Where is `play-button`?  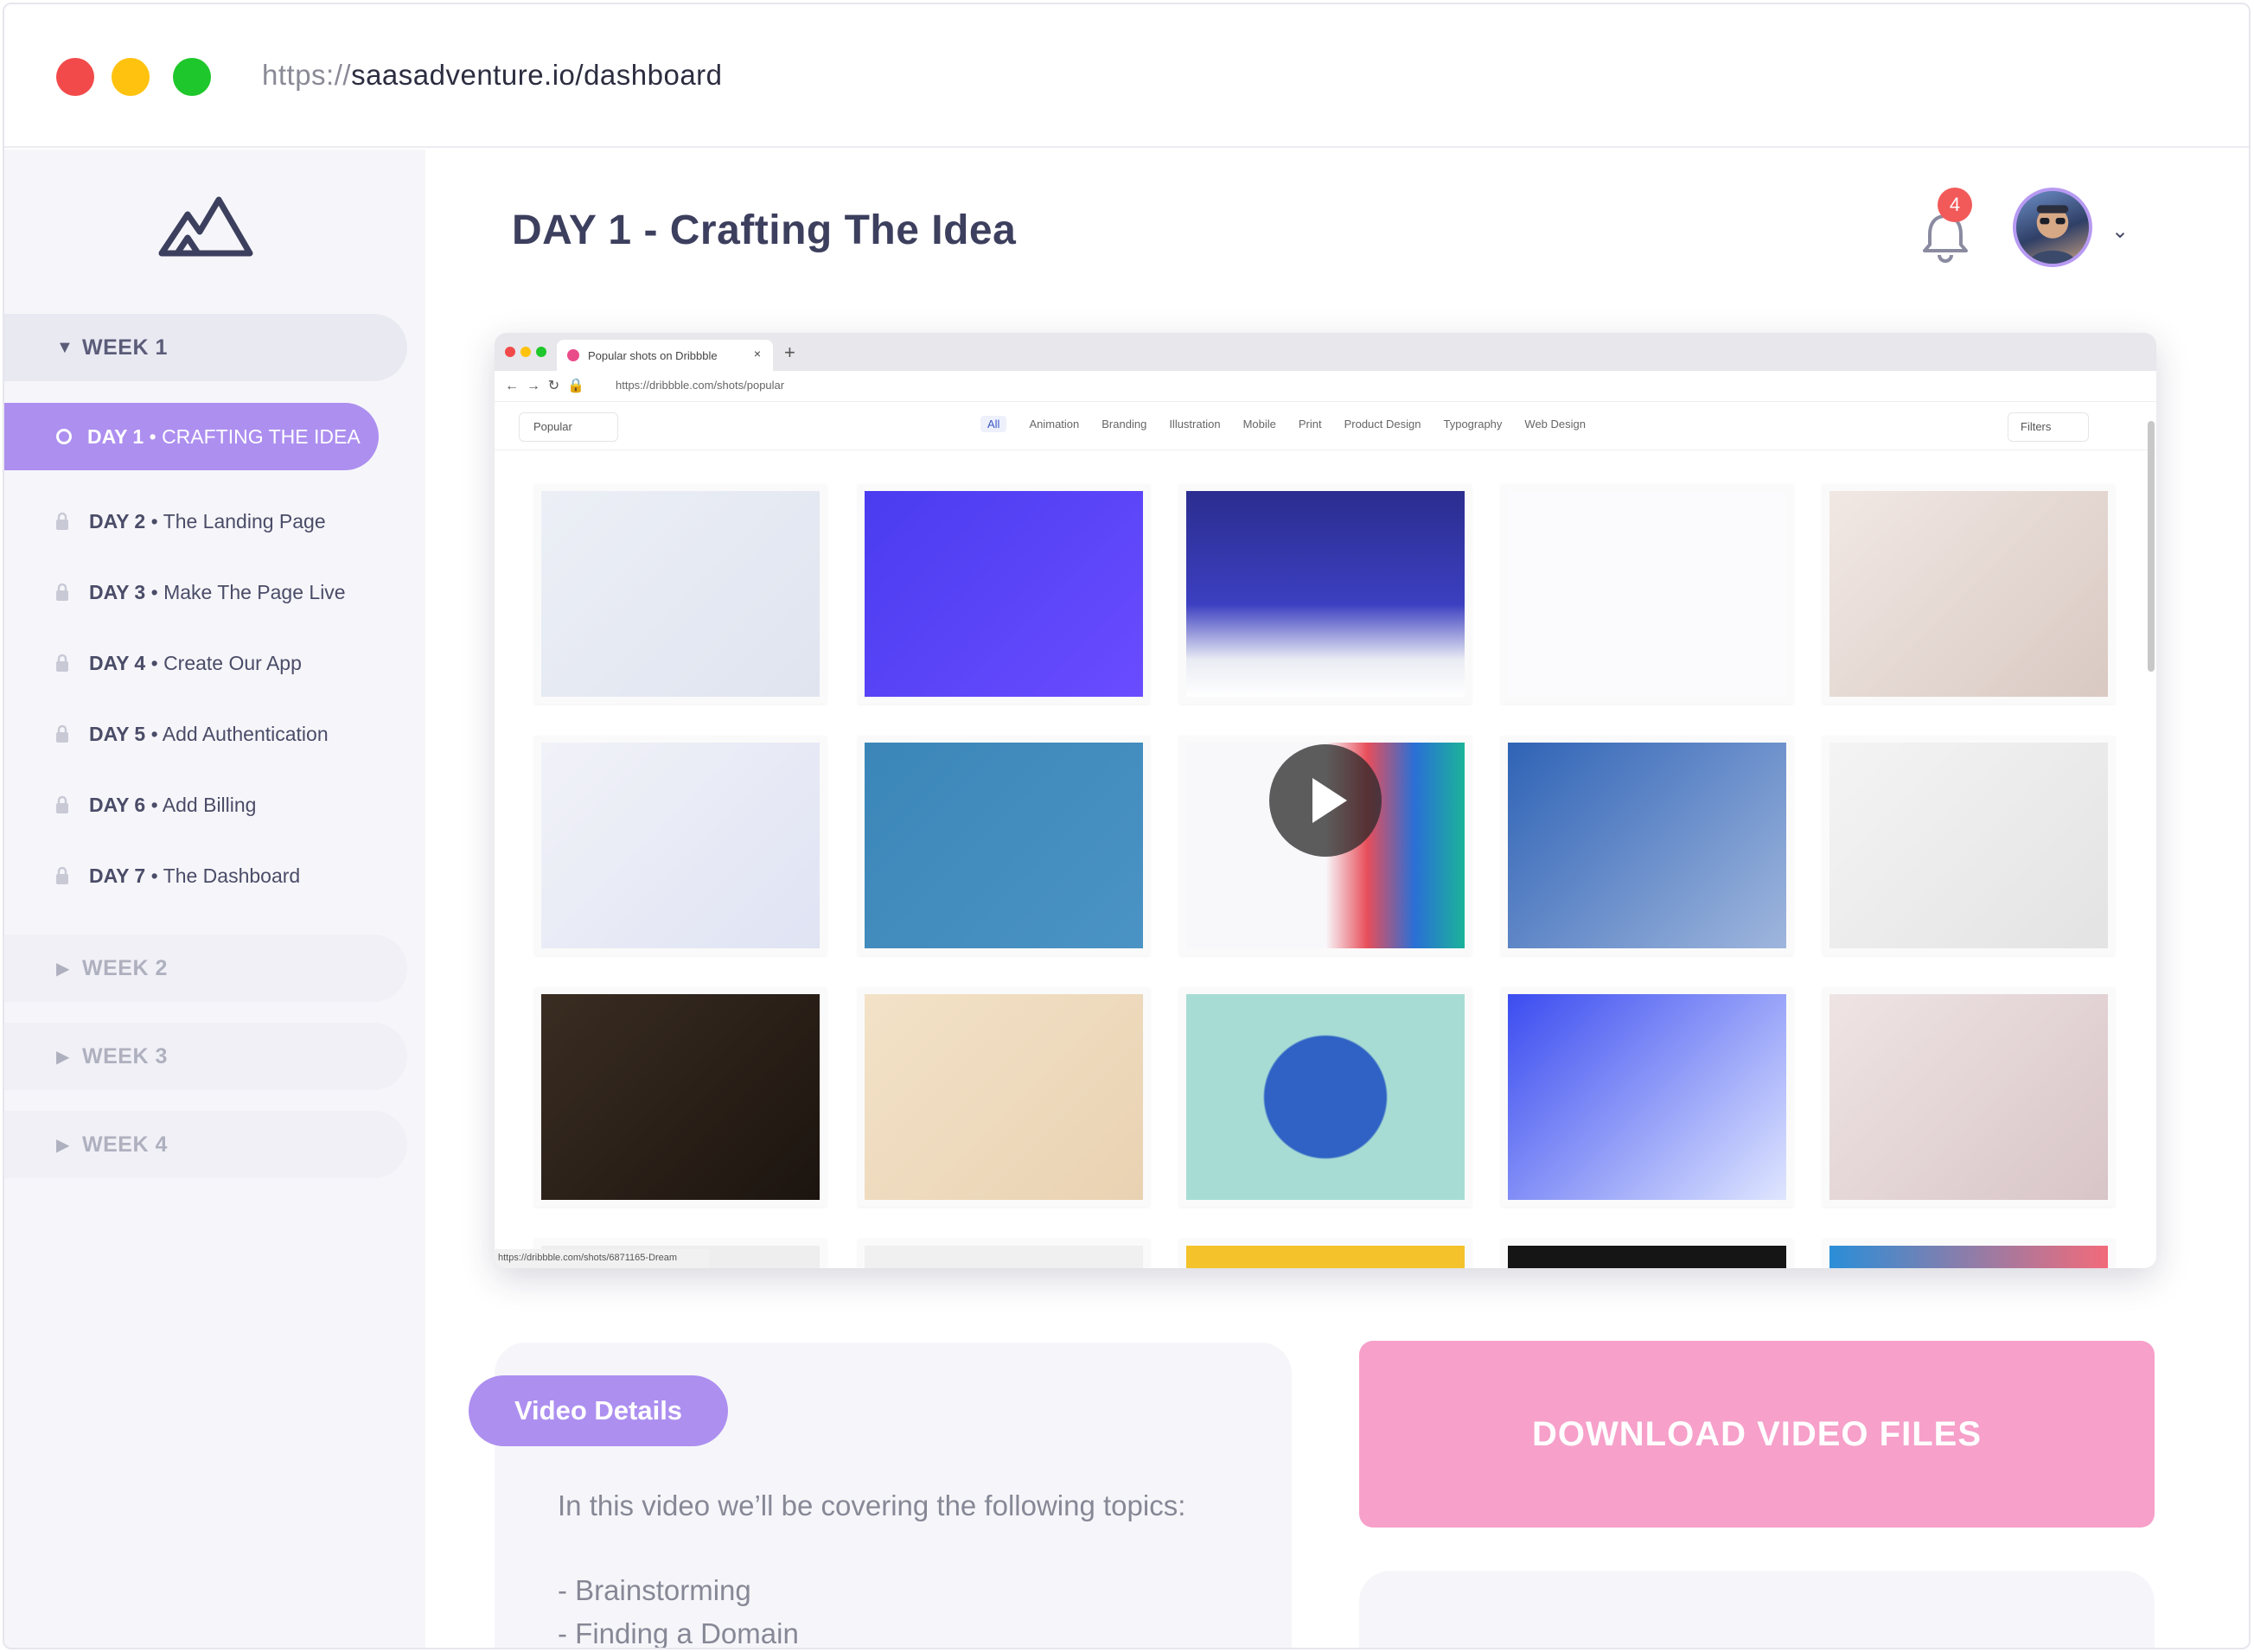 play-button is located at coordinates (1325, 800).